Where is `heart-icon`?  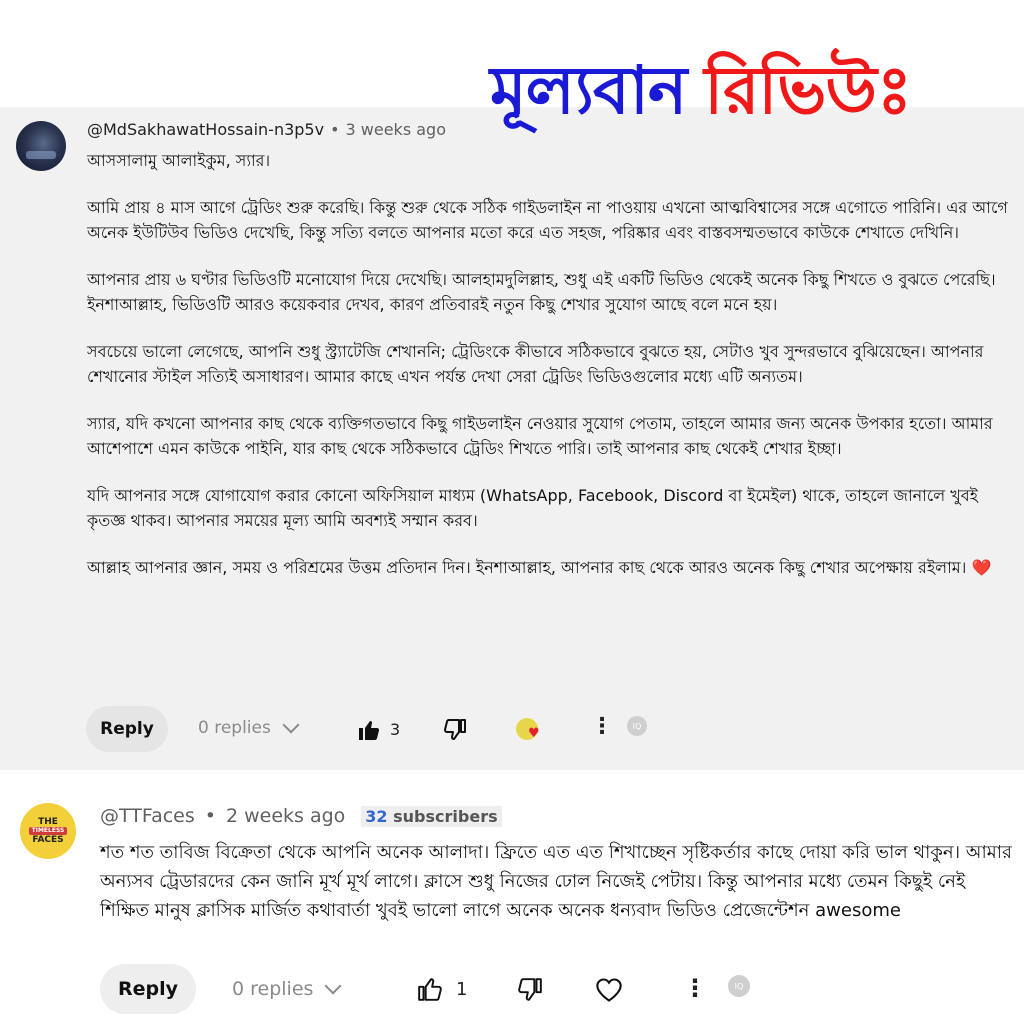
heart-icon is located at coordinates (609, 990).